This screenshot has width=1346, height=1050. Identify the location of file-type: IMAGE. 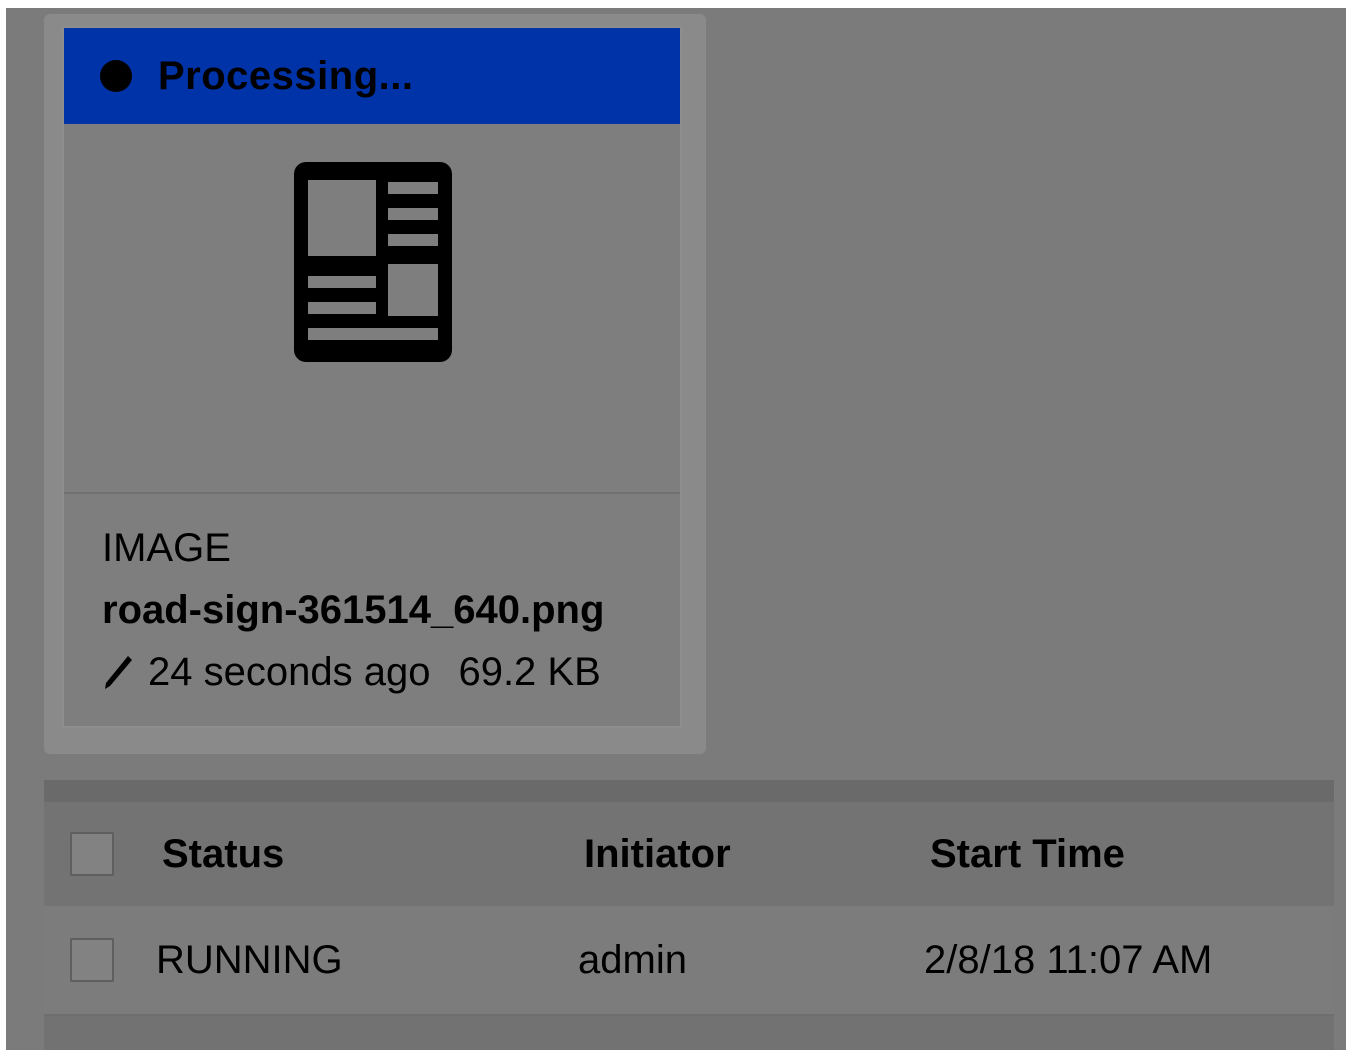
(166, 548).